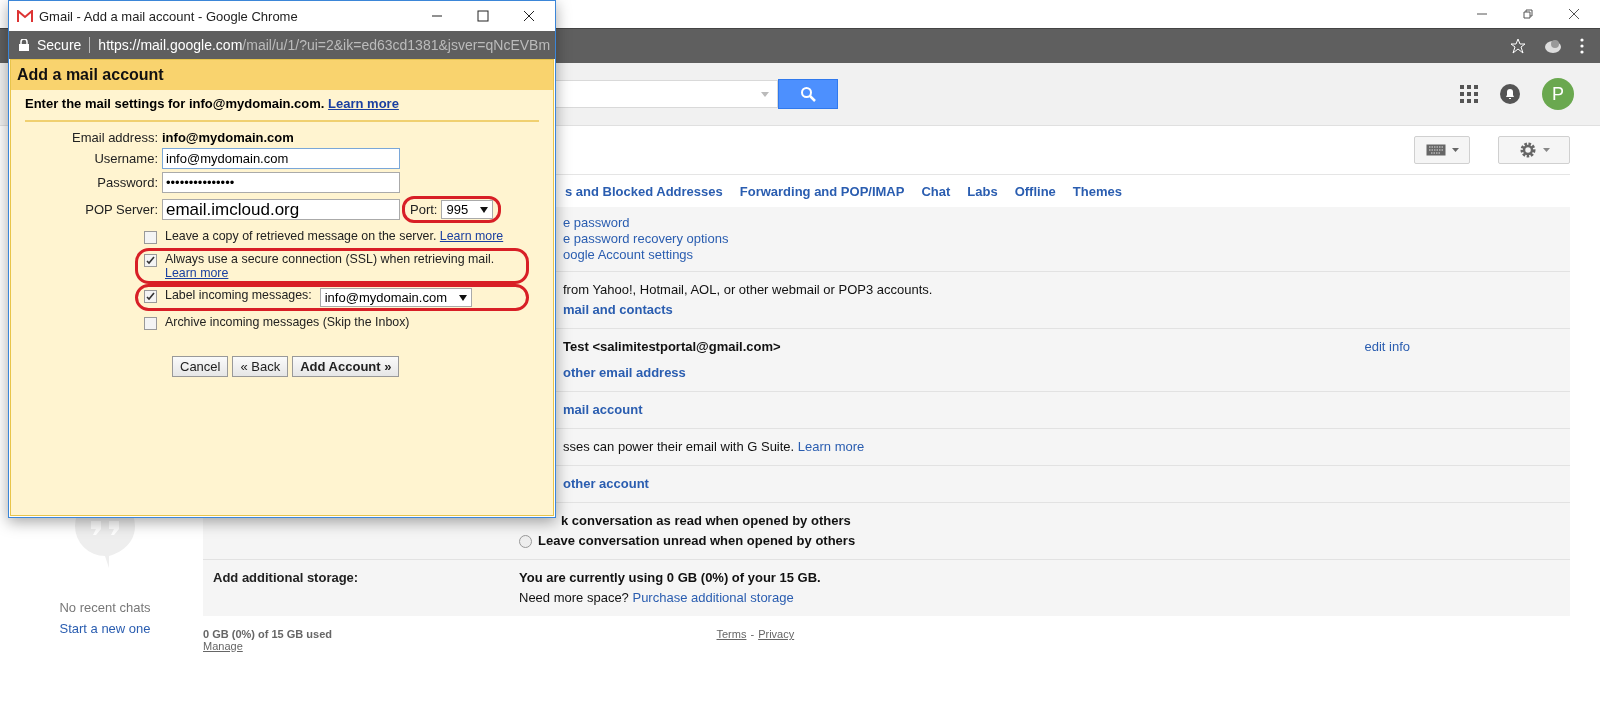 The image size is (1600, 711). Describe the element at coordinates (223, 646) in the screenshot. I see `manage-link: Manage` at that location.